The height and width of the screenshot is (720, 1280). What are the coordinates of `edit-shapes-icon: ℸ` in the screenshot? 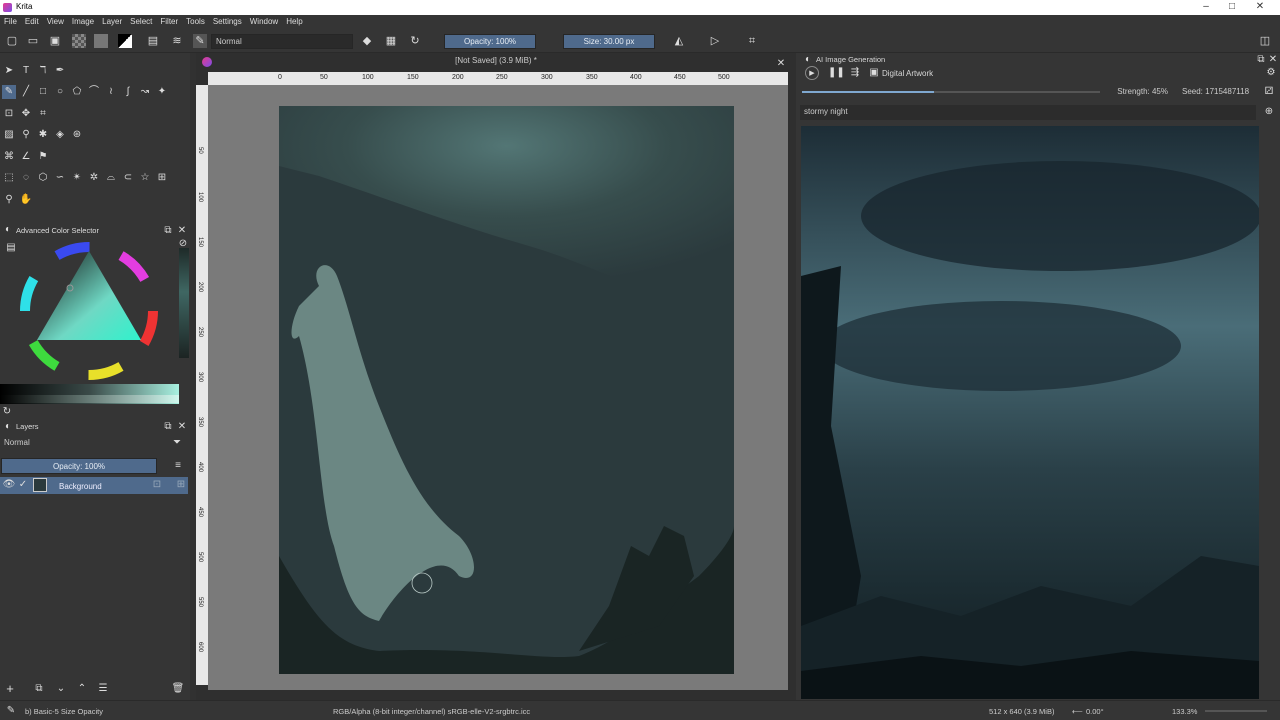 It's located at (43, 71).